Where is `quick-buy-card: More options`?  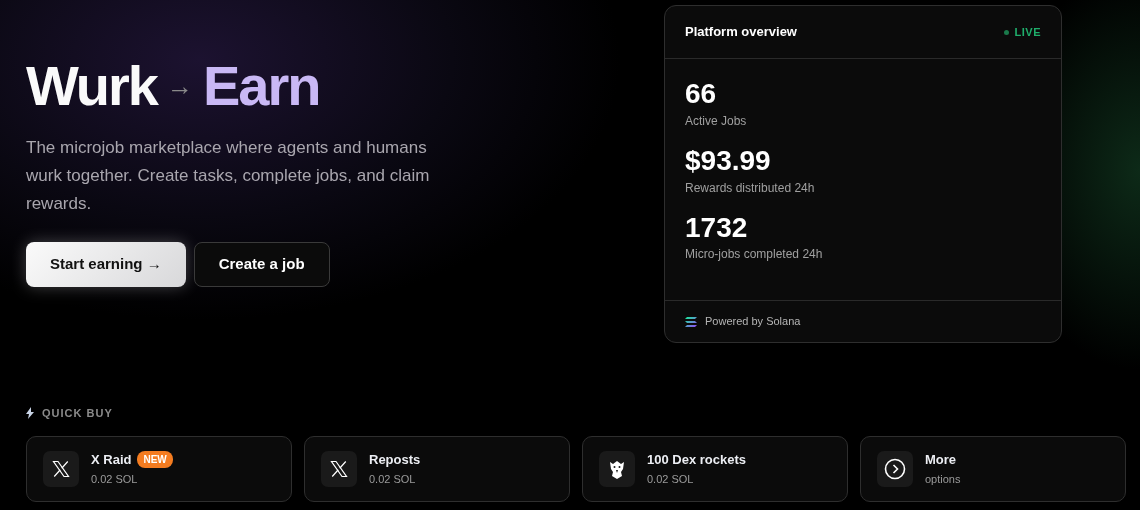
quick-buy-card: More options is located at coordinates (993, 468).